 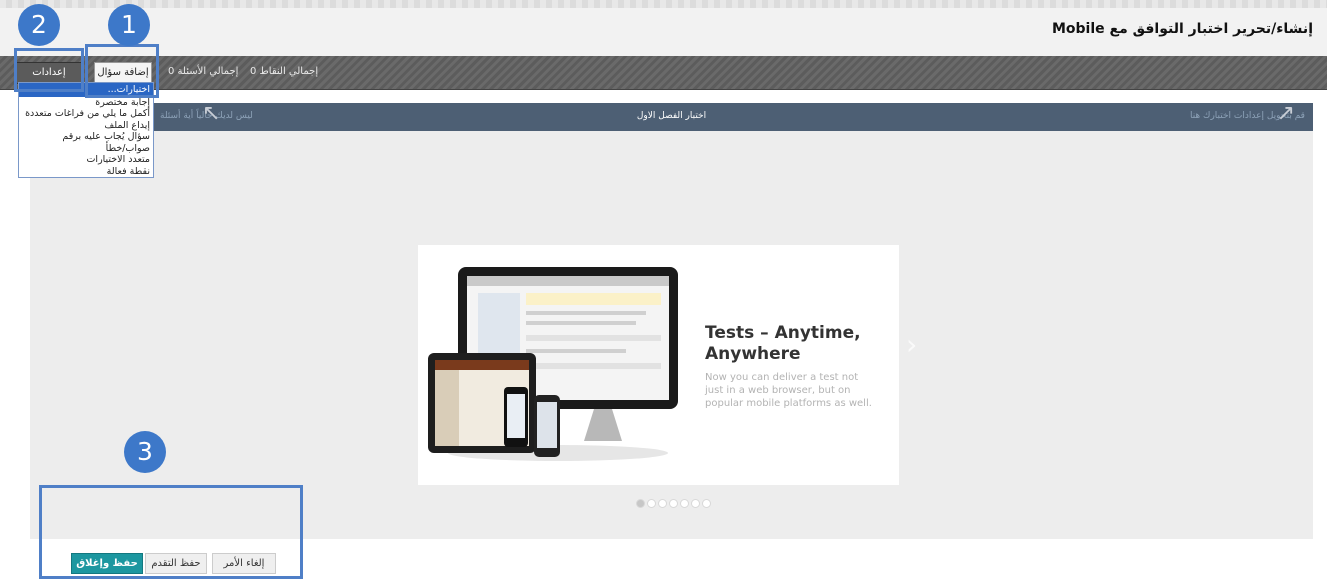 I want to click on menu-item-file-upload: إيداع الملف, so click(x=86, y=126).